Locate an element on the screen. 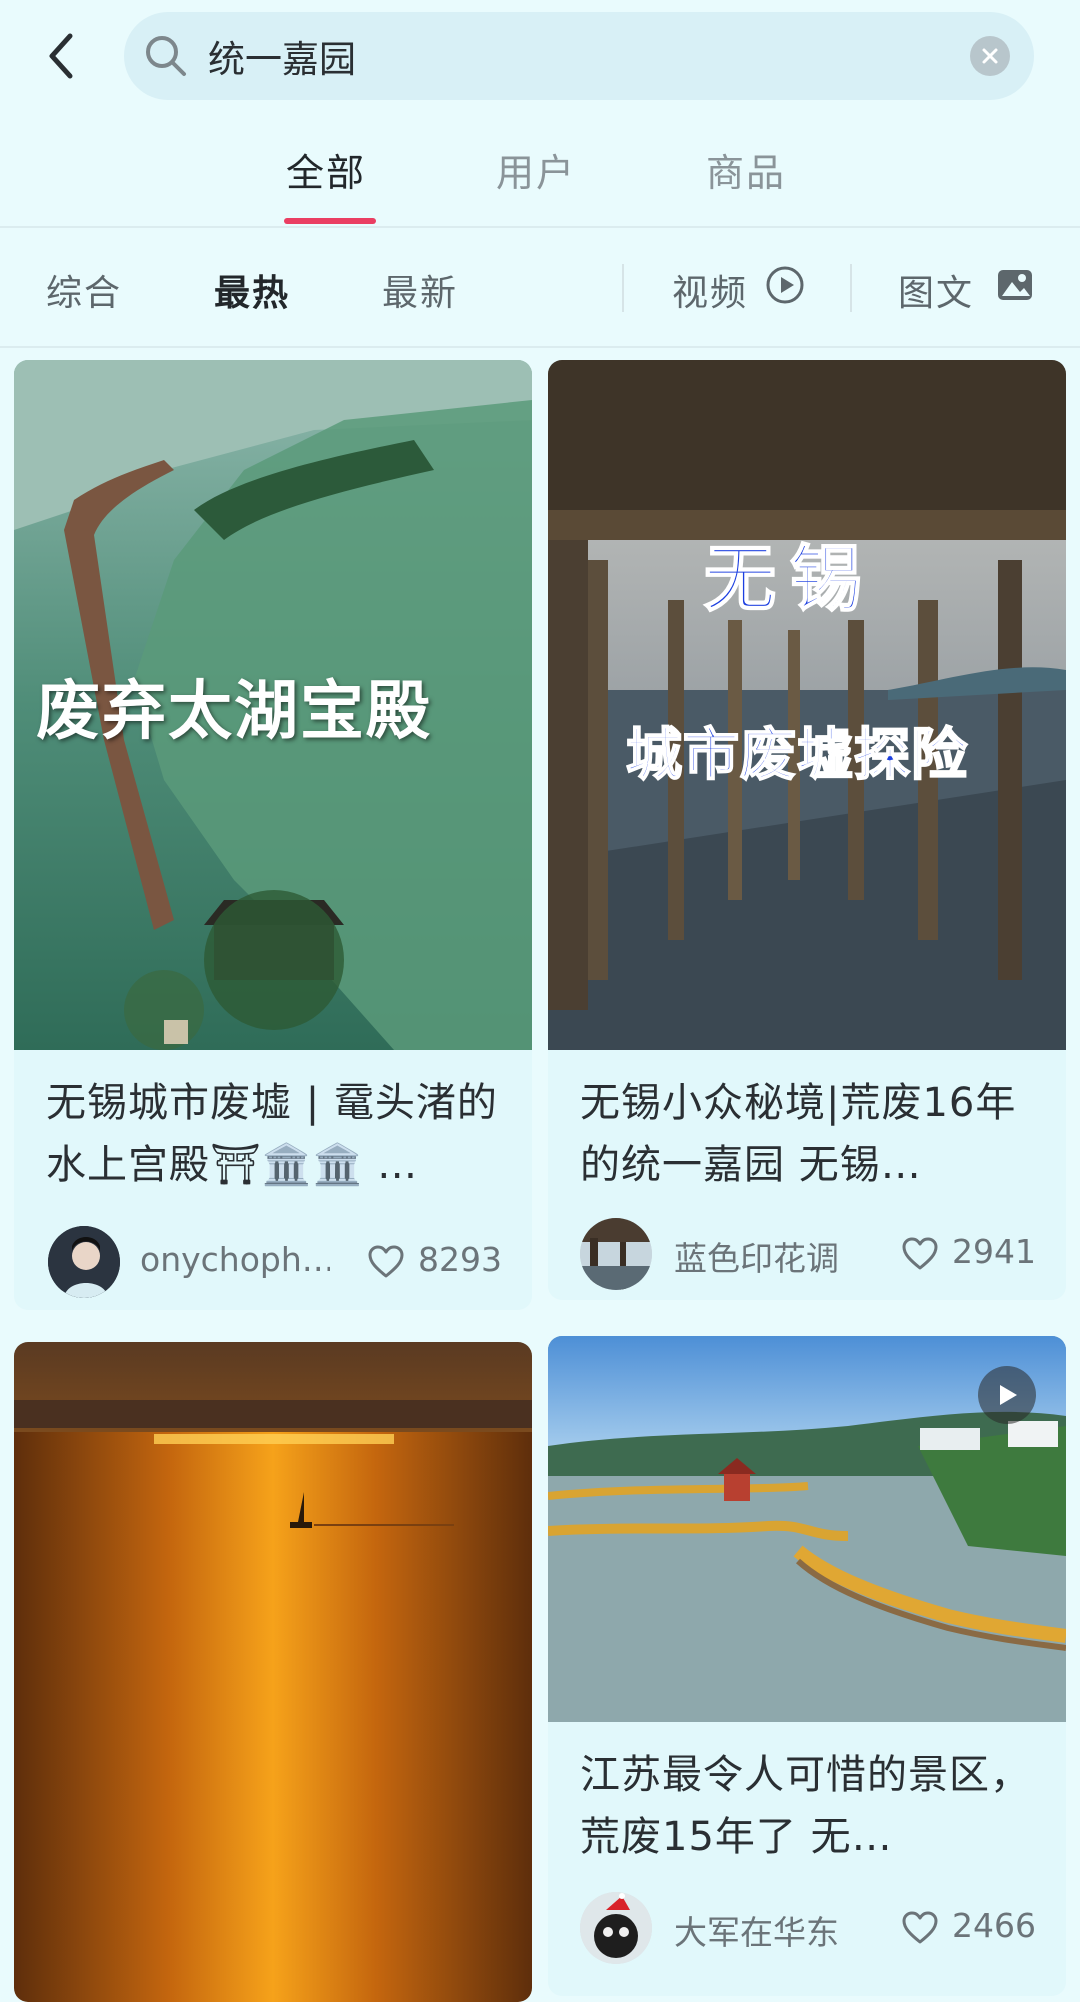  search-bar is located at coordinates (579, 56).